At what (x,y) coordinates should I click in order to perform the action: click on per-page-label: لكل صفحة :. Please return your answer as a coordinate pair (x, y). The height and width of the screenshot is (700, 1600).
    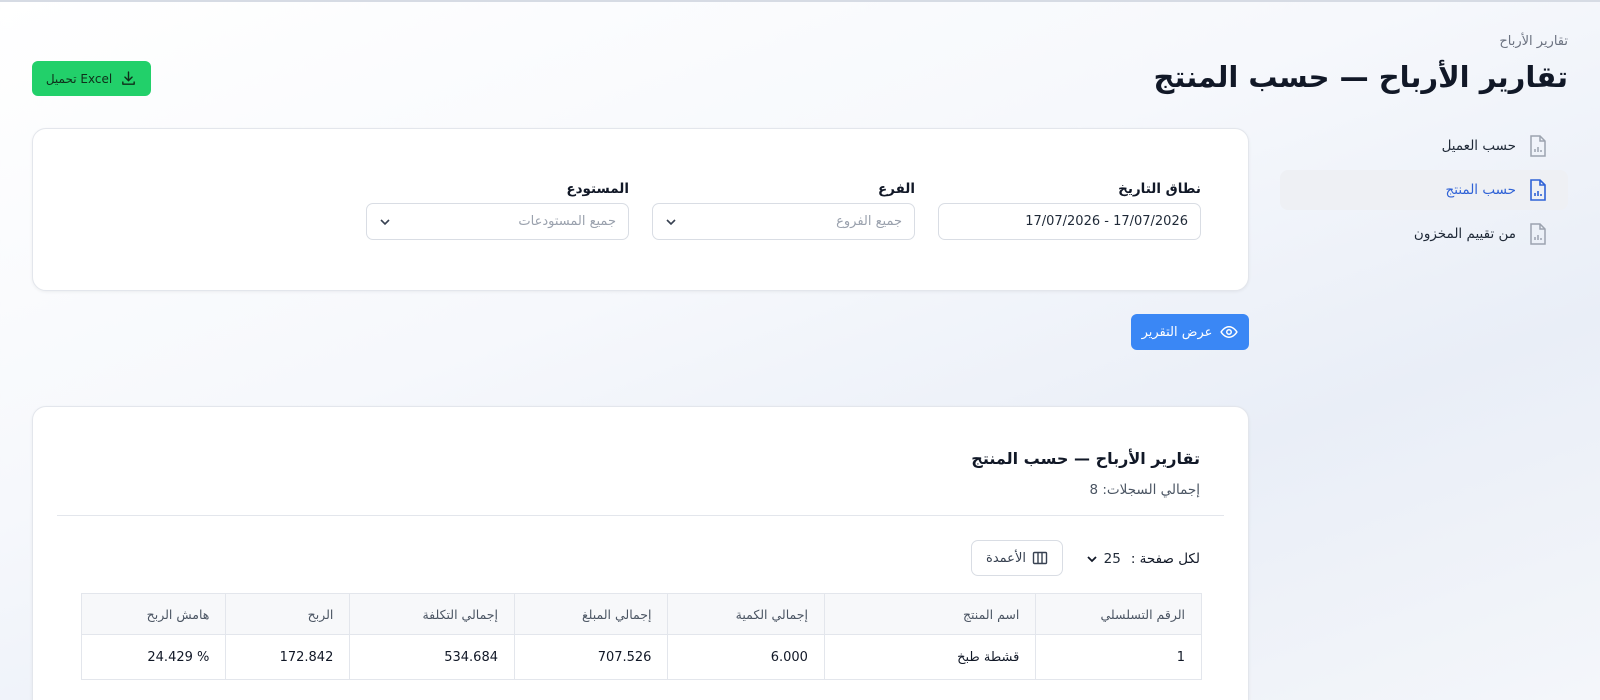
    Looking at the image, I should click on (1165, 559).